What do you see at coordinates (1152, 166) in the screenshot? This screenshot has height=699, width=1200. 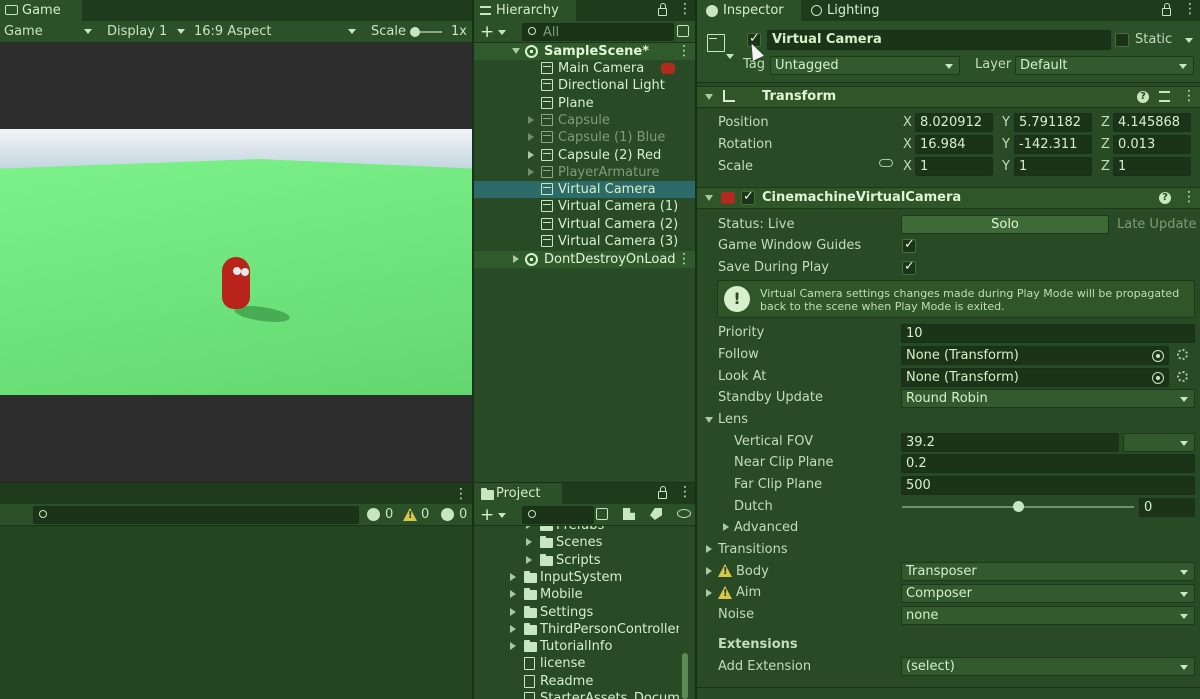 I see `scl-z-input: 1` at bounding box center [1152, 166].